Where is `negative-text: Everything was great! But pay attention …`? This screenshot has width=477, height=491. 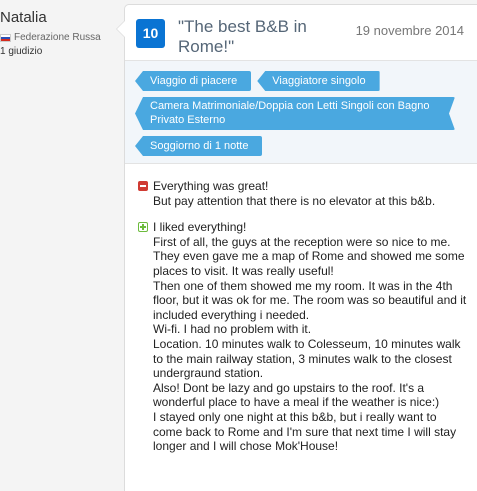 negative-text: Everything was great! But pay attention … is located at coordinates (310, 193).